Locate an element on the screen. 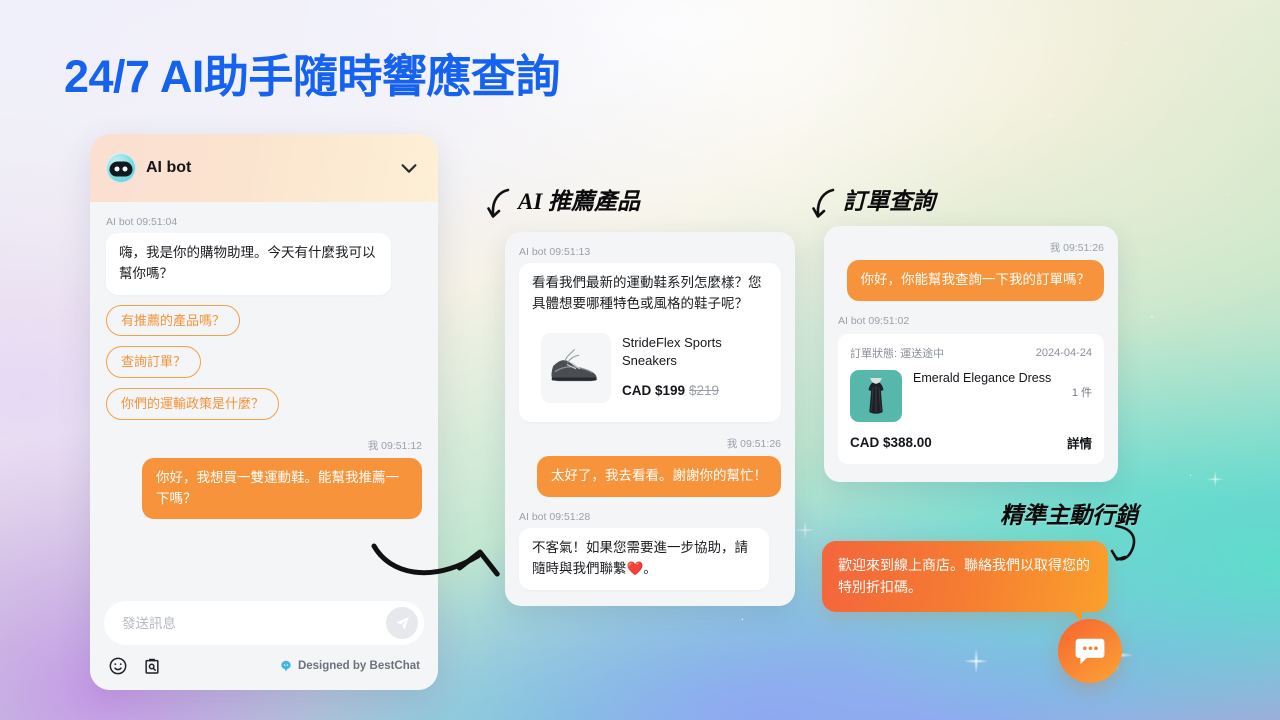 Image resolution: width=1280 pixels, height=720 pixels. chat-composer: Designed by BestChat is located at coordinates (264, 640).